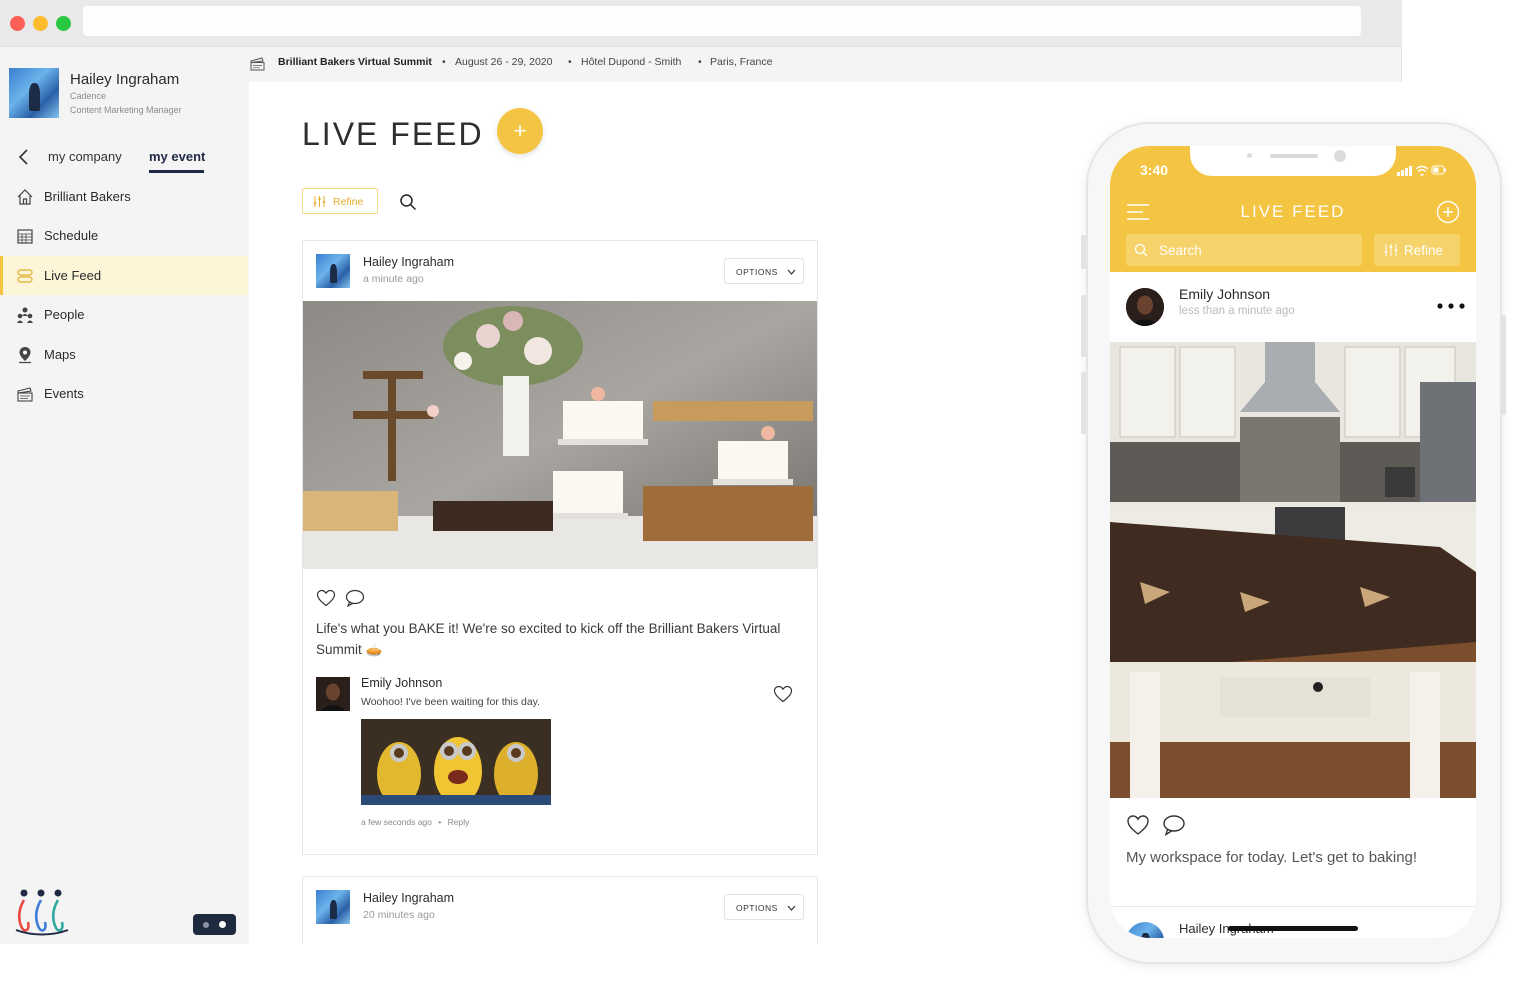  Describe the element at coordinates (520, 131) in the screenshot. I see `add-post-button: +` at that location.